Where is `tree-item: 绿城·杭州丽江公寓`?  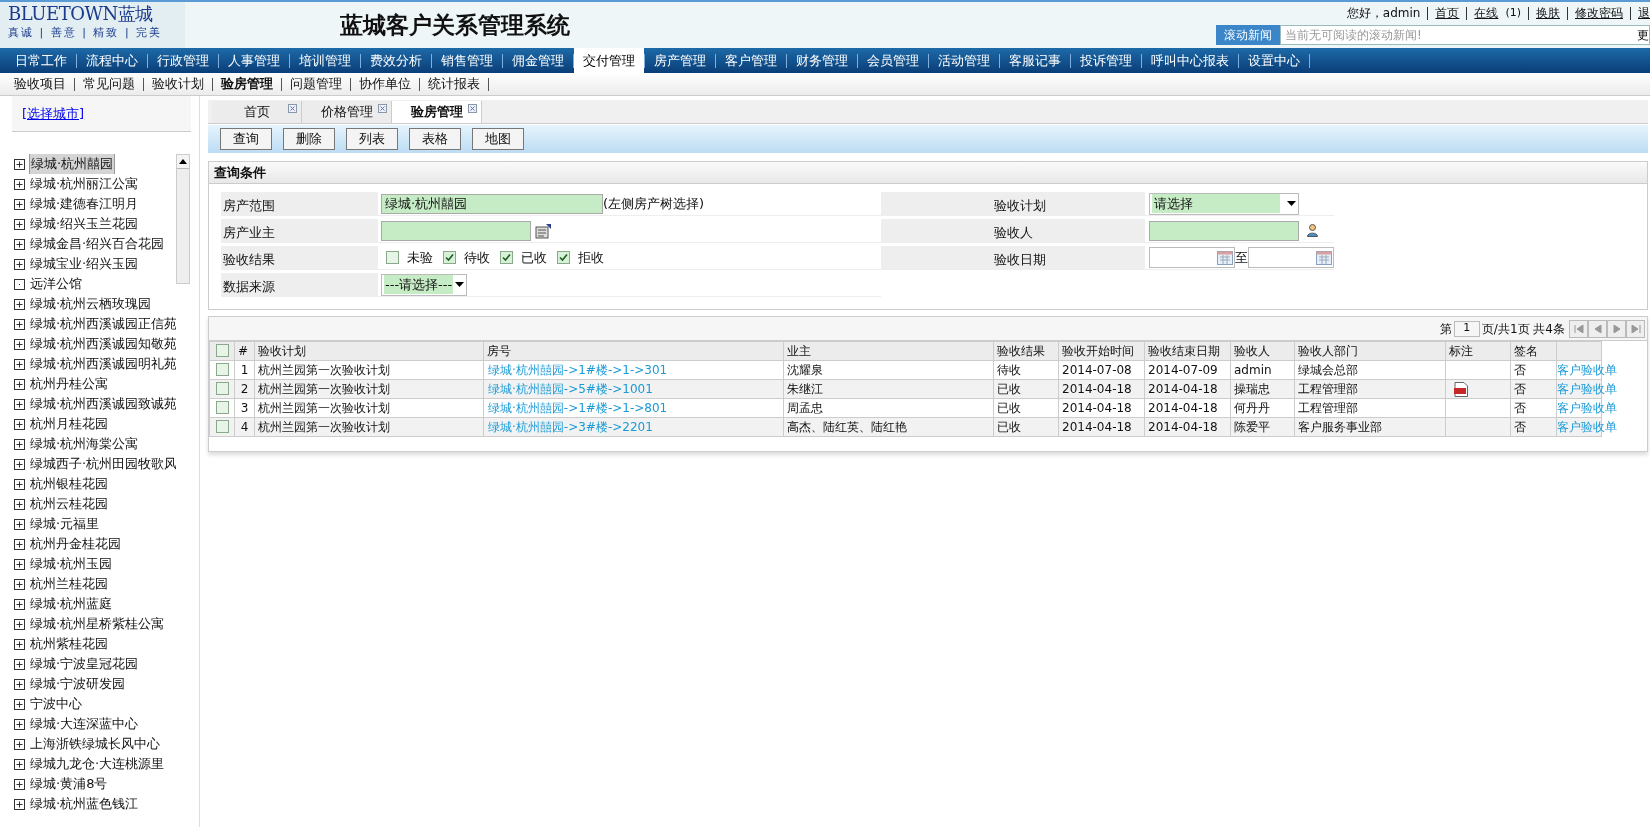 tree-item: 绿城·杭州丽江公寓 is located at coordinates (84, 184).